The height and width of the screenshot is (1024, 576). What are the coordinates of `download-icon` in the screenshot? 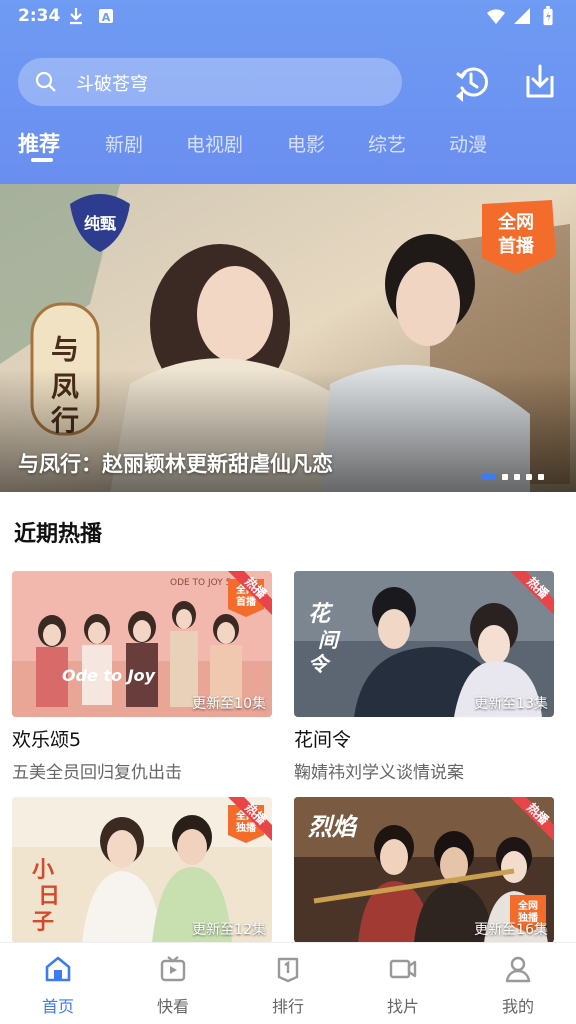 It's located at (540, 82).